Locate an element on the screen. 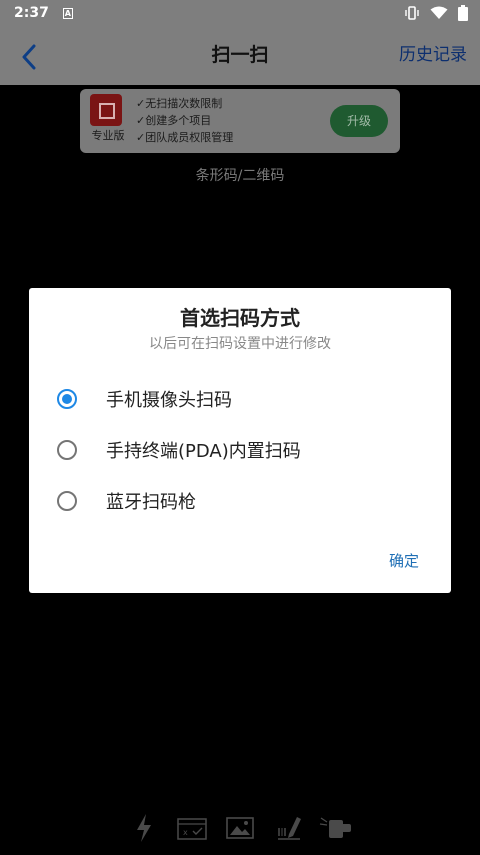  history-button: 历史记录 is located at coordinates (433, 55).